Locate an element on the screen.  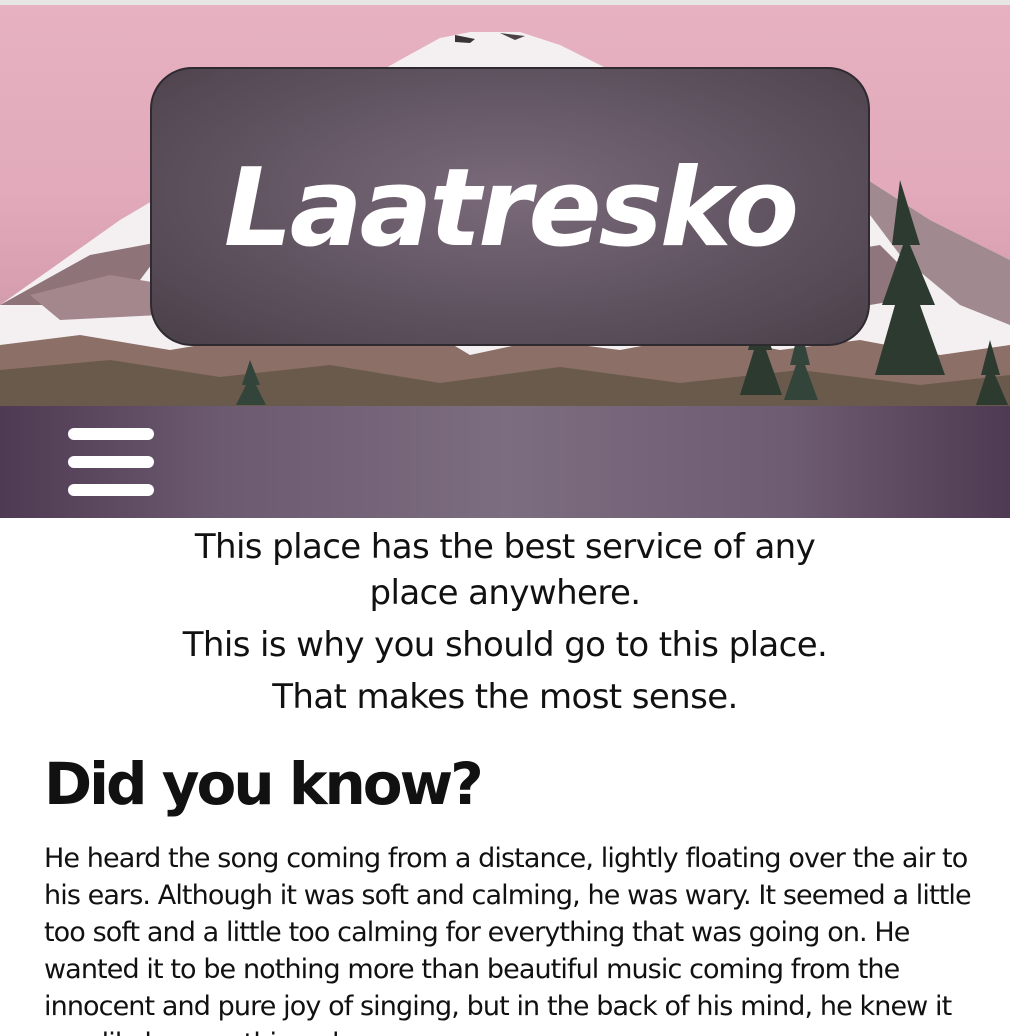
hamburger-menu-icon is located at coordinates (111, 462).